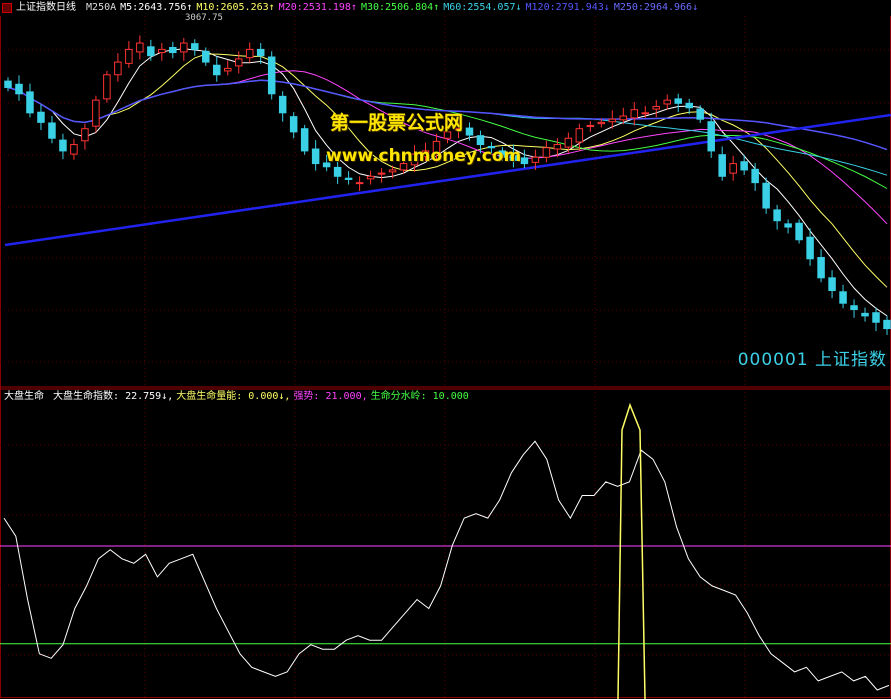  Describe the element at coordinates (46, 7) in the screenshot. I see `chart-title: 上证指数日线` at that location.